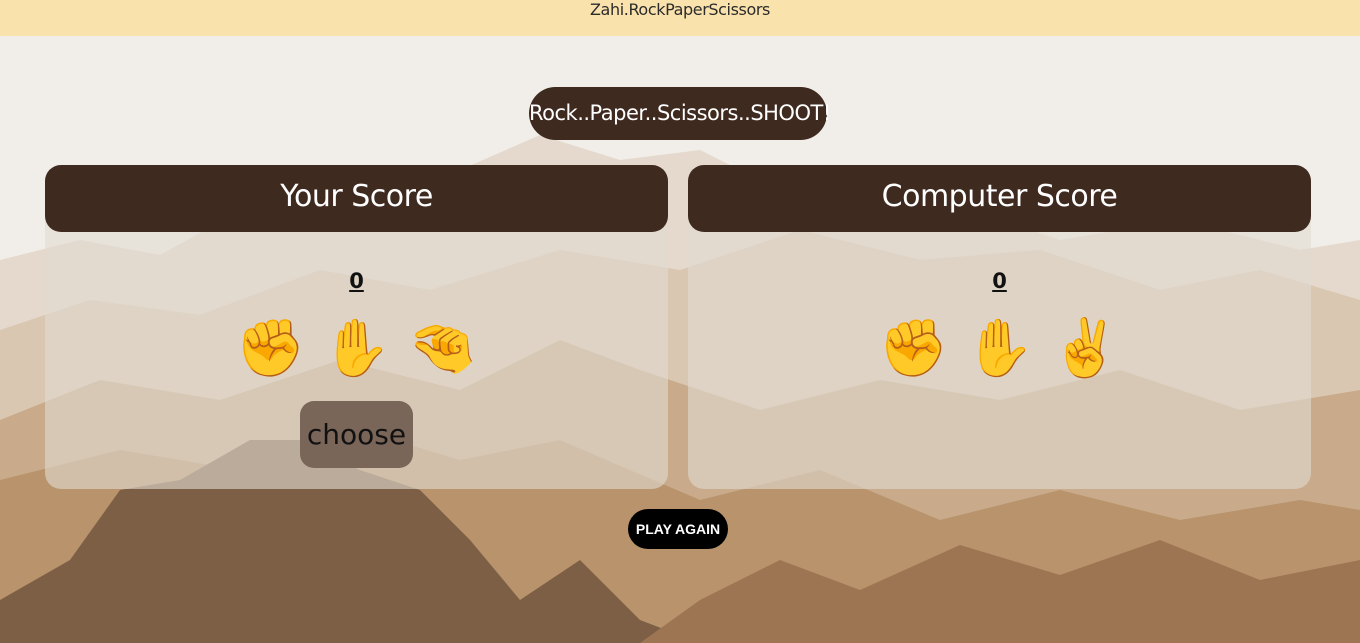 Image resolution: width=1360 pixels, height=643 pixels. What do you see at coordinates (999, 281) in the screenshot?
I see `computer-score-value: 0` at bounding box center [999, 281].